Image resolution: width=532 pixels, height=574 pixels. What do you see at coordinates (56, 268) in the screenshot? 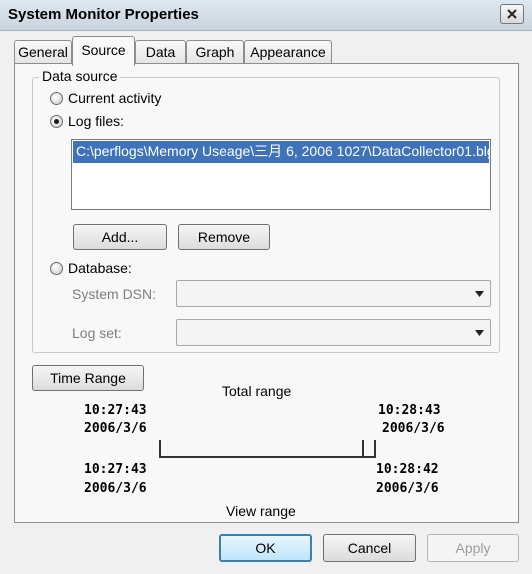
I see `database-radio` at bounding box center [56, 268].